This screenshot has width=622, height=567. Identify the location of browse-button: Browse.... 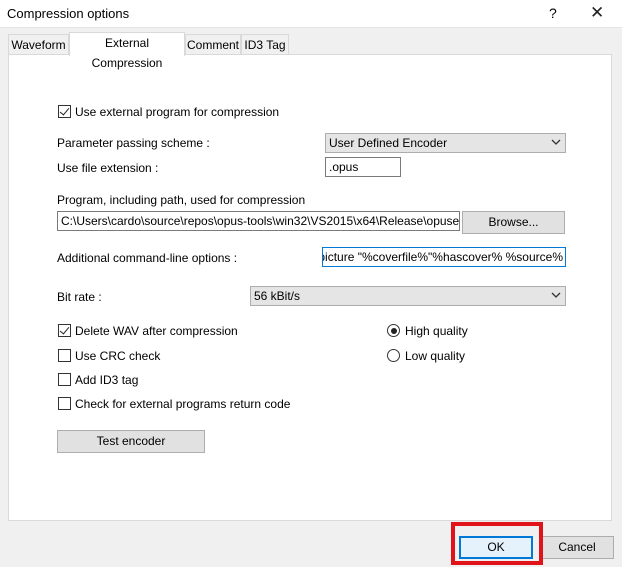
(513, 222).